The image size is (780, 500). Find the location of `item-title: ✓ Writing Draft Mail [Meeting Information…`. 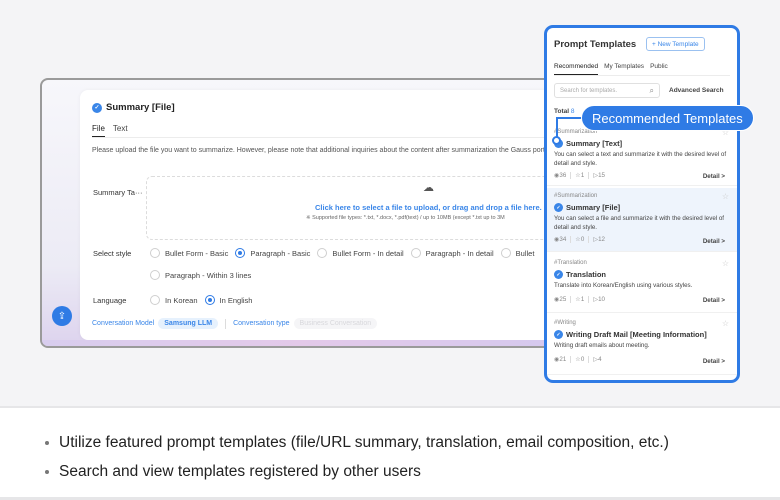

item-title: ✓ Writing Draft Mail [Meeting Information… is located at coordinates (630, 334).